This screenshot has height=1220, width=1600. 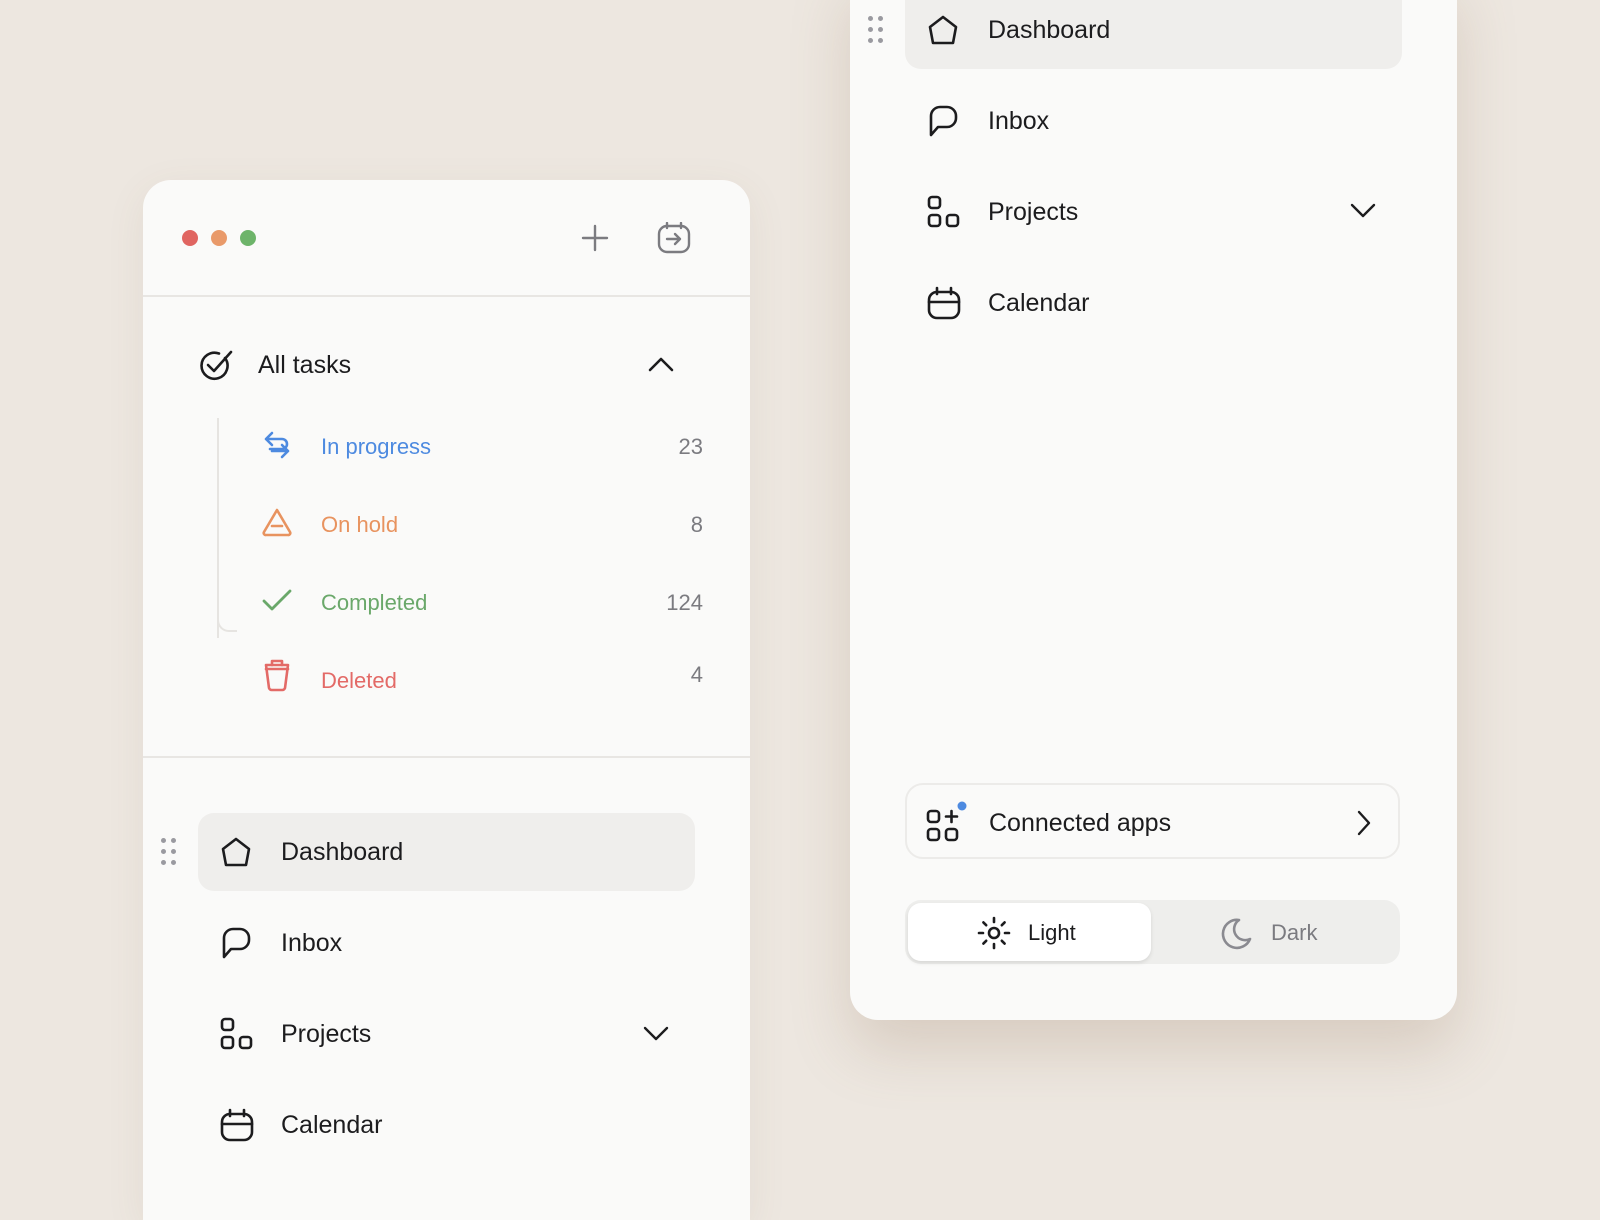 I want to click on tree-branch, so click(x=227, y=625).